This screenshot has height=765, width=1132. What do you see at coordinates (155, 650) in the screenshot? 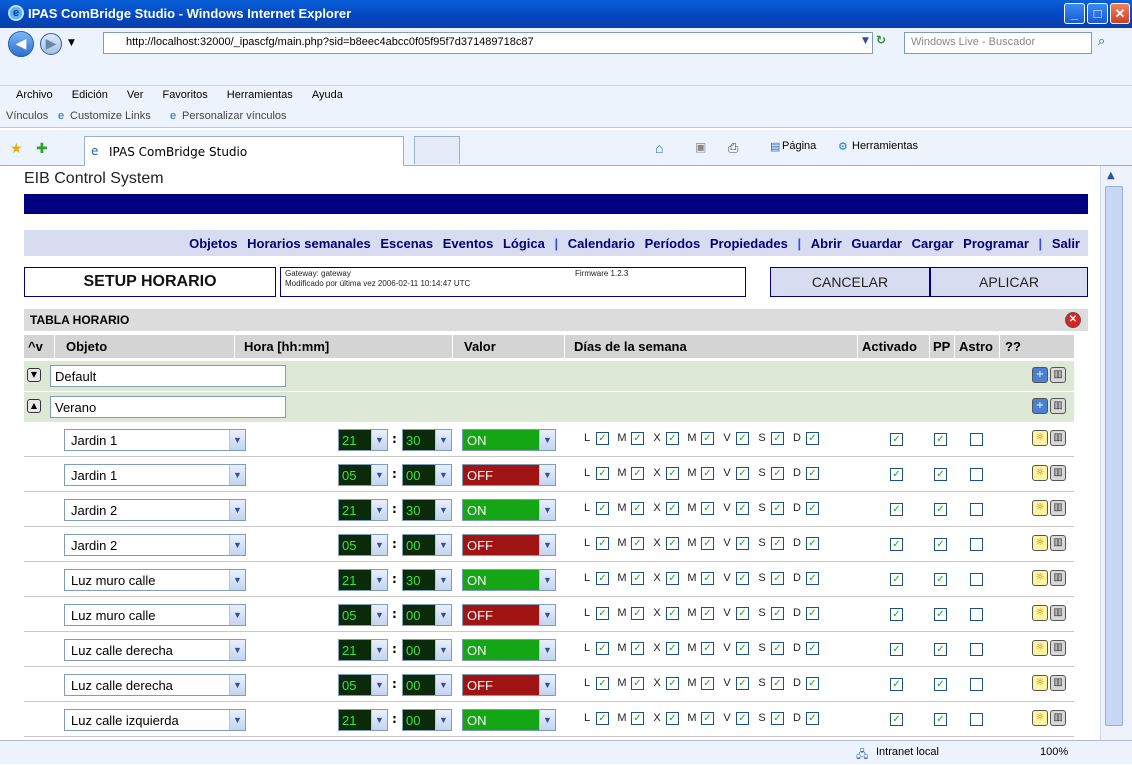
I see `objeto-select: Luz calle derecha ▼` at bounding box center [155, 650].